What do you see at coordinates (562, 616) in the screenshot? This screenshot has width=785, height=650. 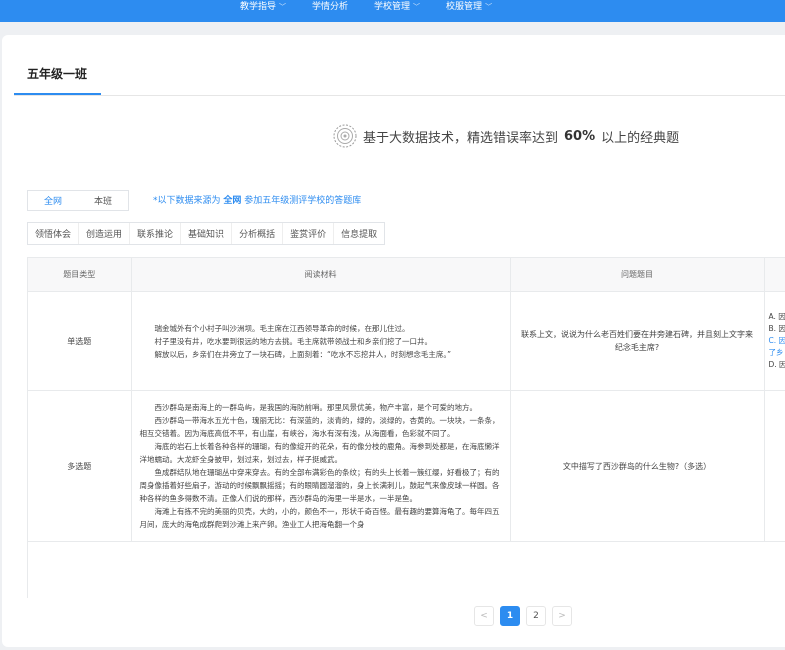 I see `next-page-button: >` at bounding box center [562, 616].